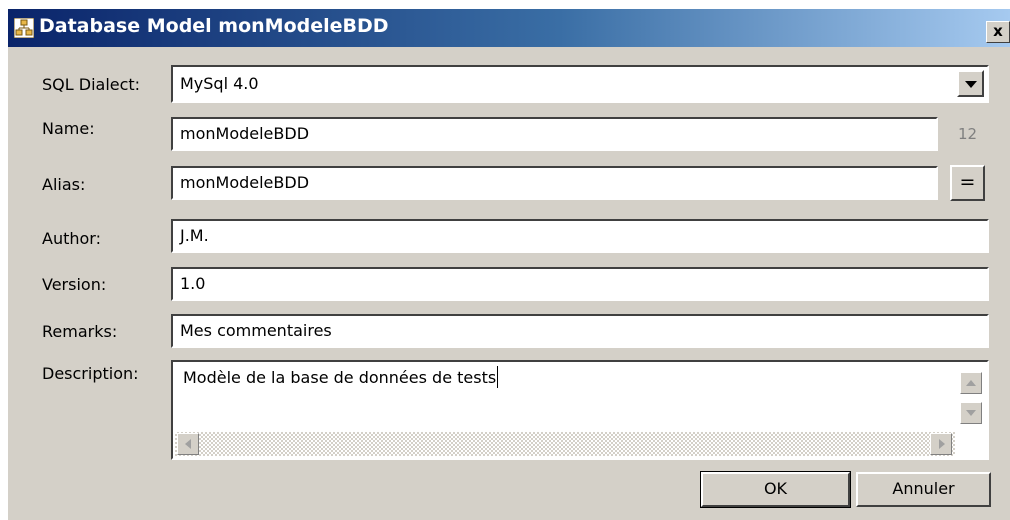  I want to click on description-value: Modèle de la base de données de tests, so click(340, 377).